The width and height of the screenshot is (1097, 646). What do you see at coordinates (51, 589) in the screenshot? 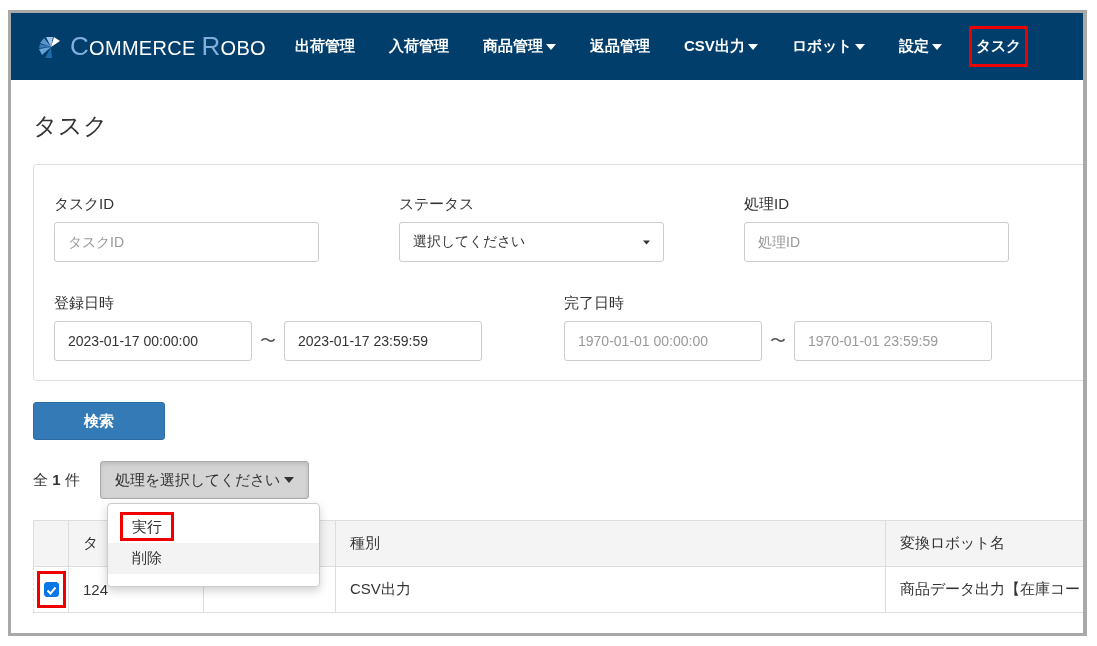
I see `row-checkbox` at bounding box center [51, 589].